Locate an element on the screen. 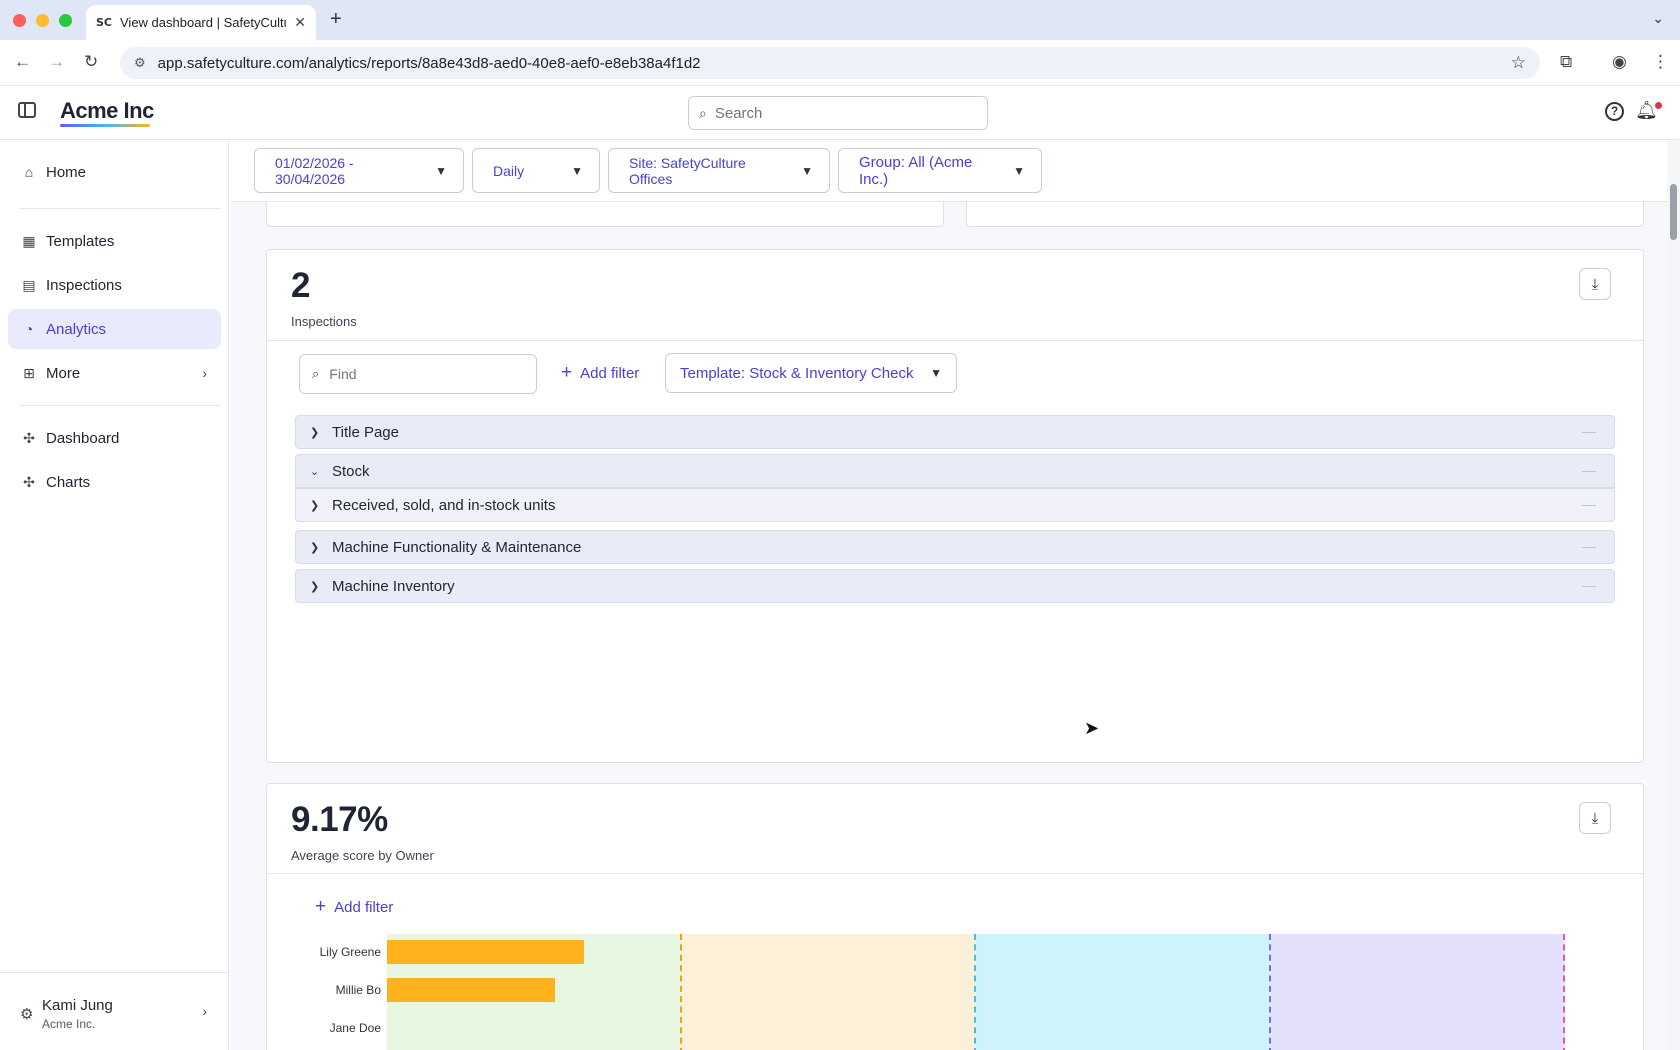 Image resolution: width=1680 pixels, height=1050 pixels. average-score-label: Average score by Owner is located at coordinates (362, 855).